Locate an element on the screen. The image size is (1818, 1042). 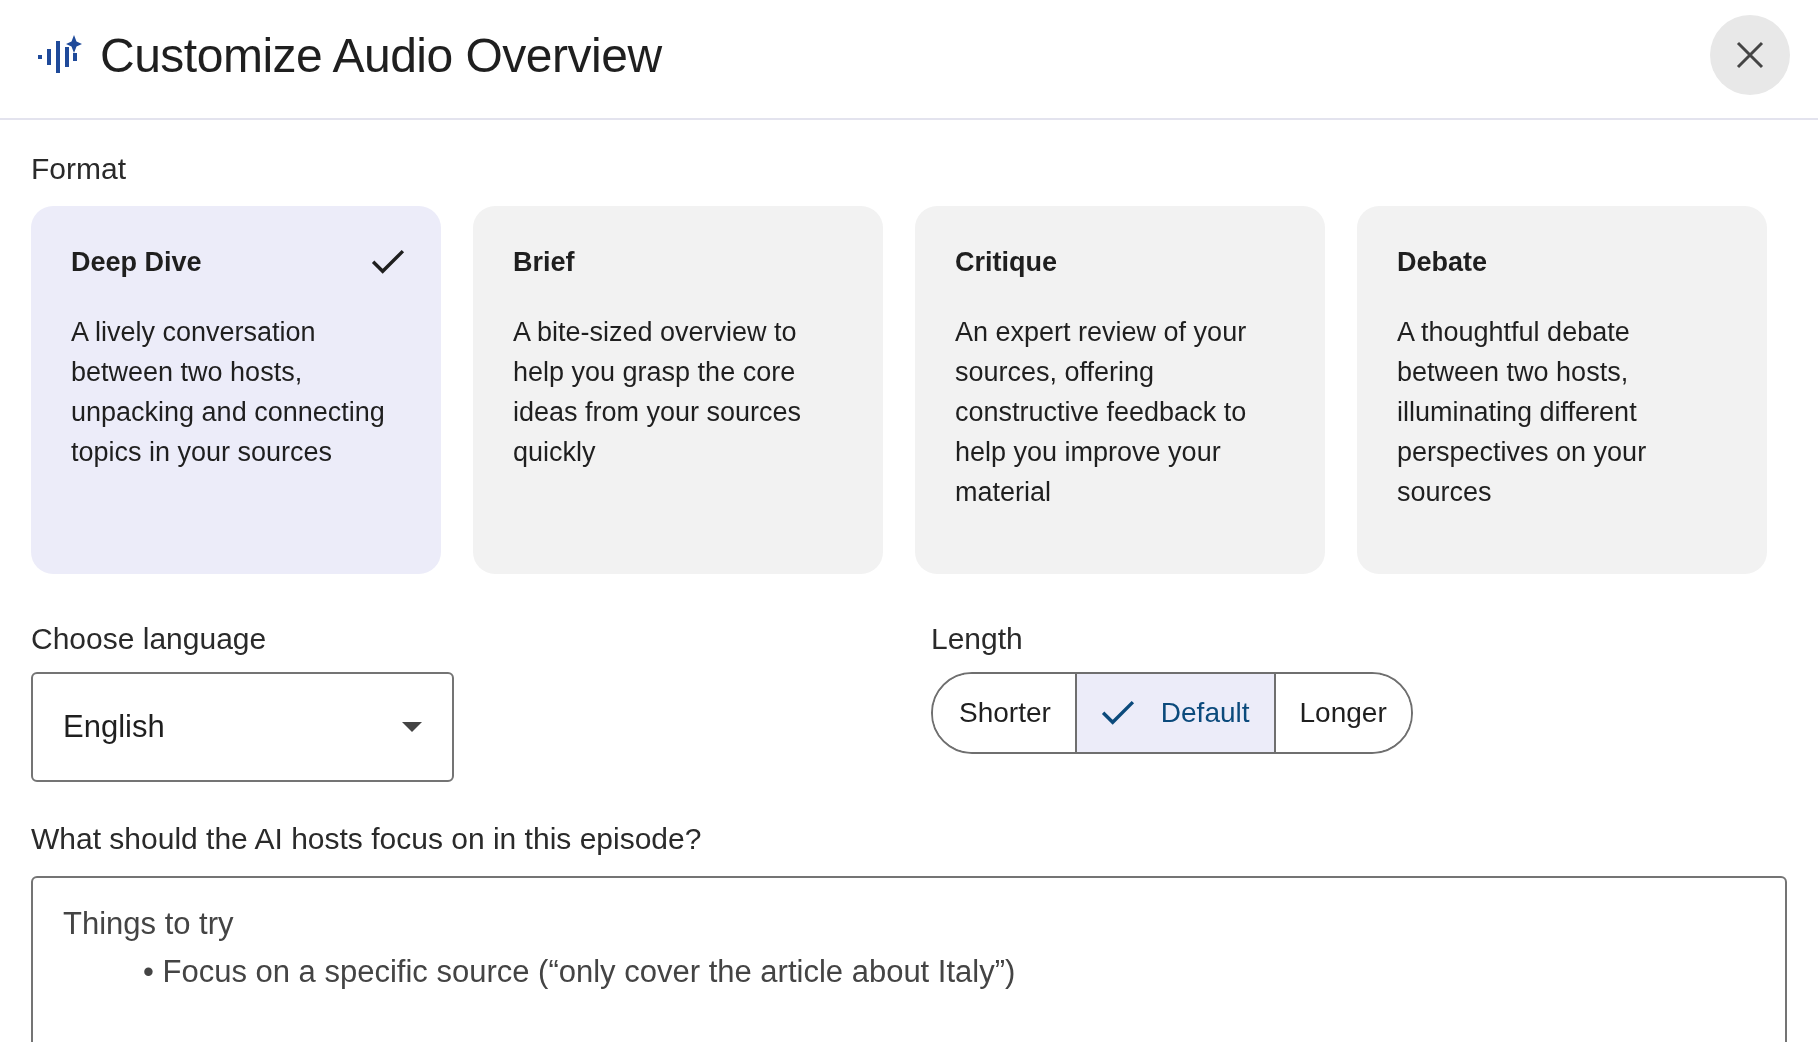
card-description: A bite-sized overview to help you grasp the core ideas from your sources quickly is located at coordinates (658, 392).